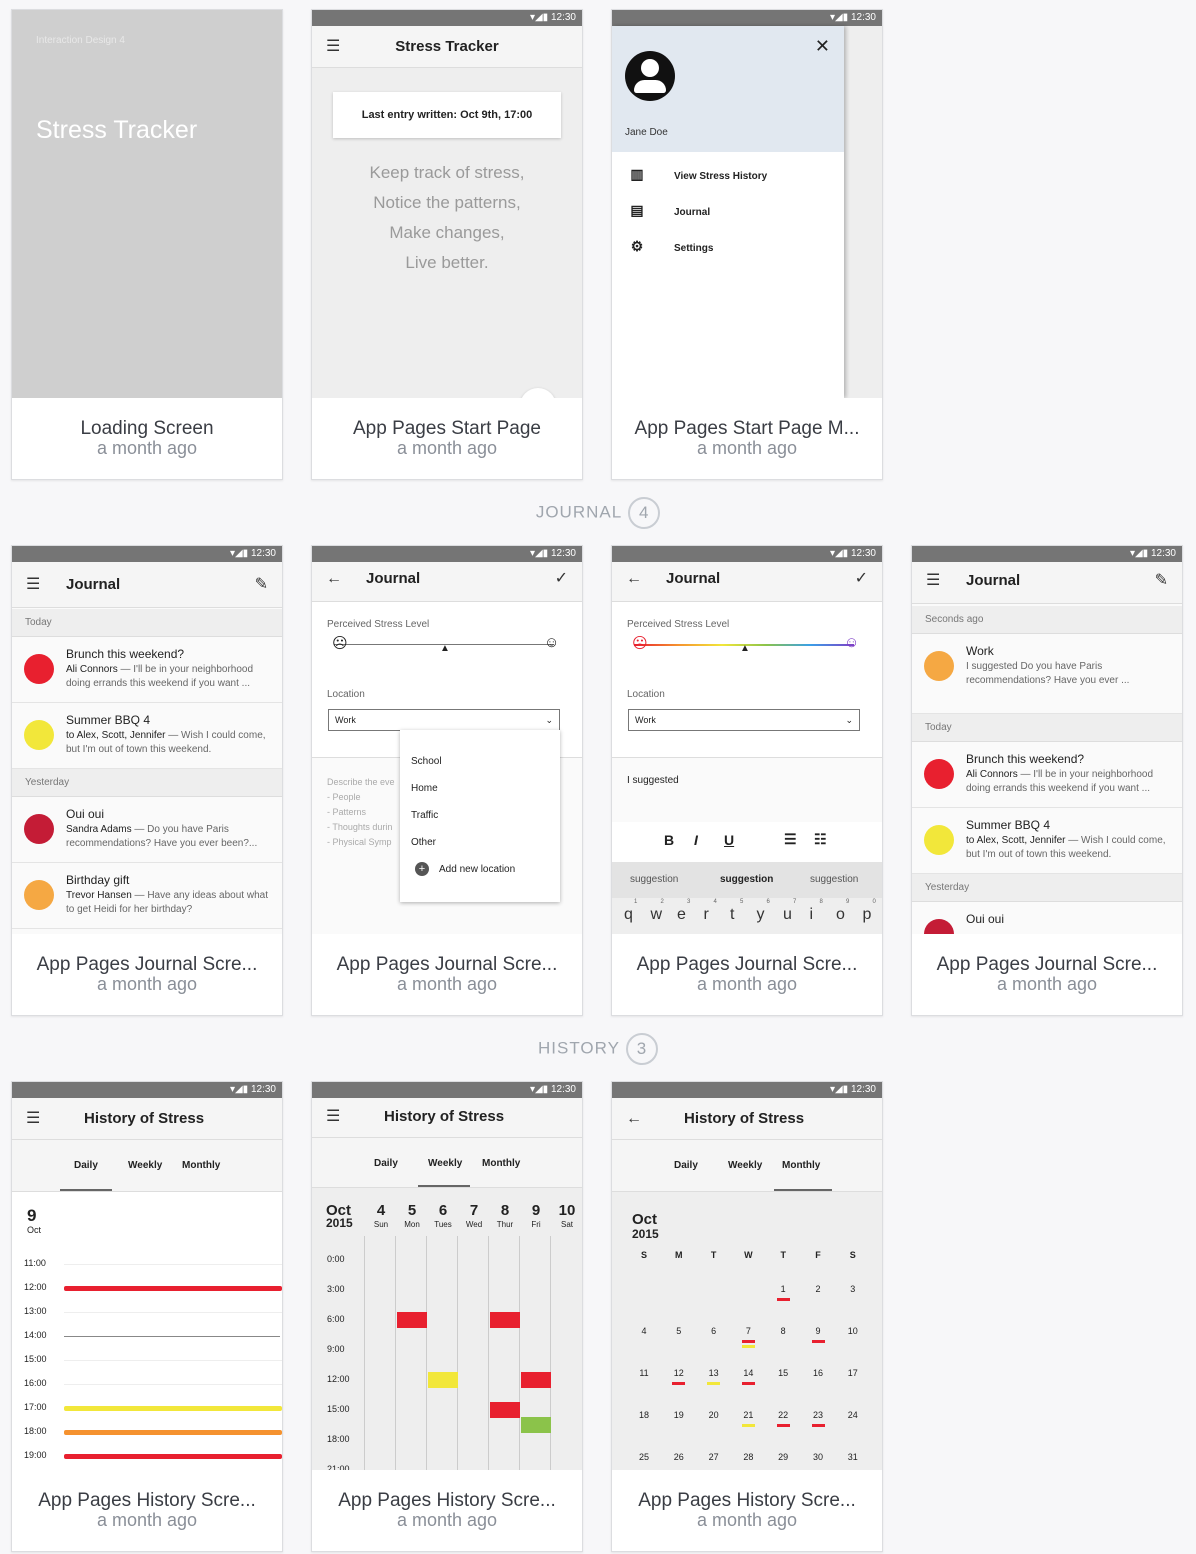 The image size is (1196, 1554). I want to click on calendar-day: 22, so click(783, 1415).